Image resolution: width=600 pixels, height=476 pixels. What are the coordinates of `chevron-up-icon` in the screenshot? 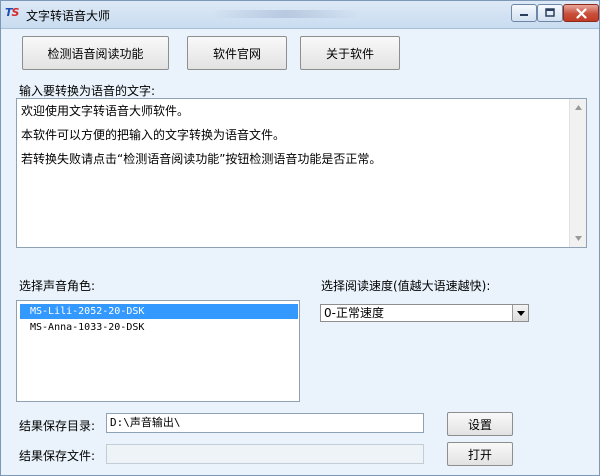 It's located at (578, 107).